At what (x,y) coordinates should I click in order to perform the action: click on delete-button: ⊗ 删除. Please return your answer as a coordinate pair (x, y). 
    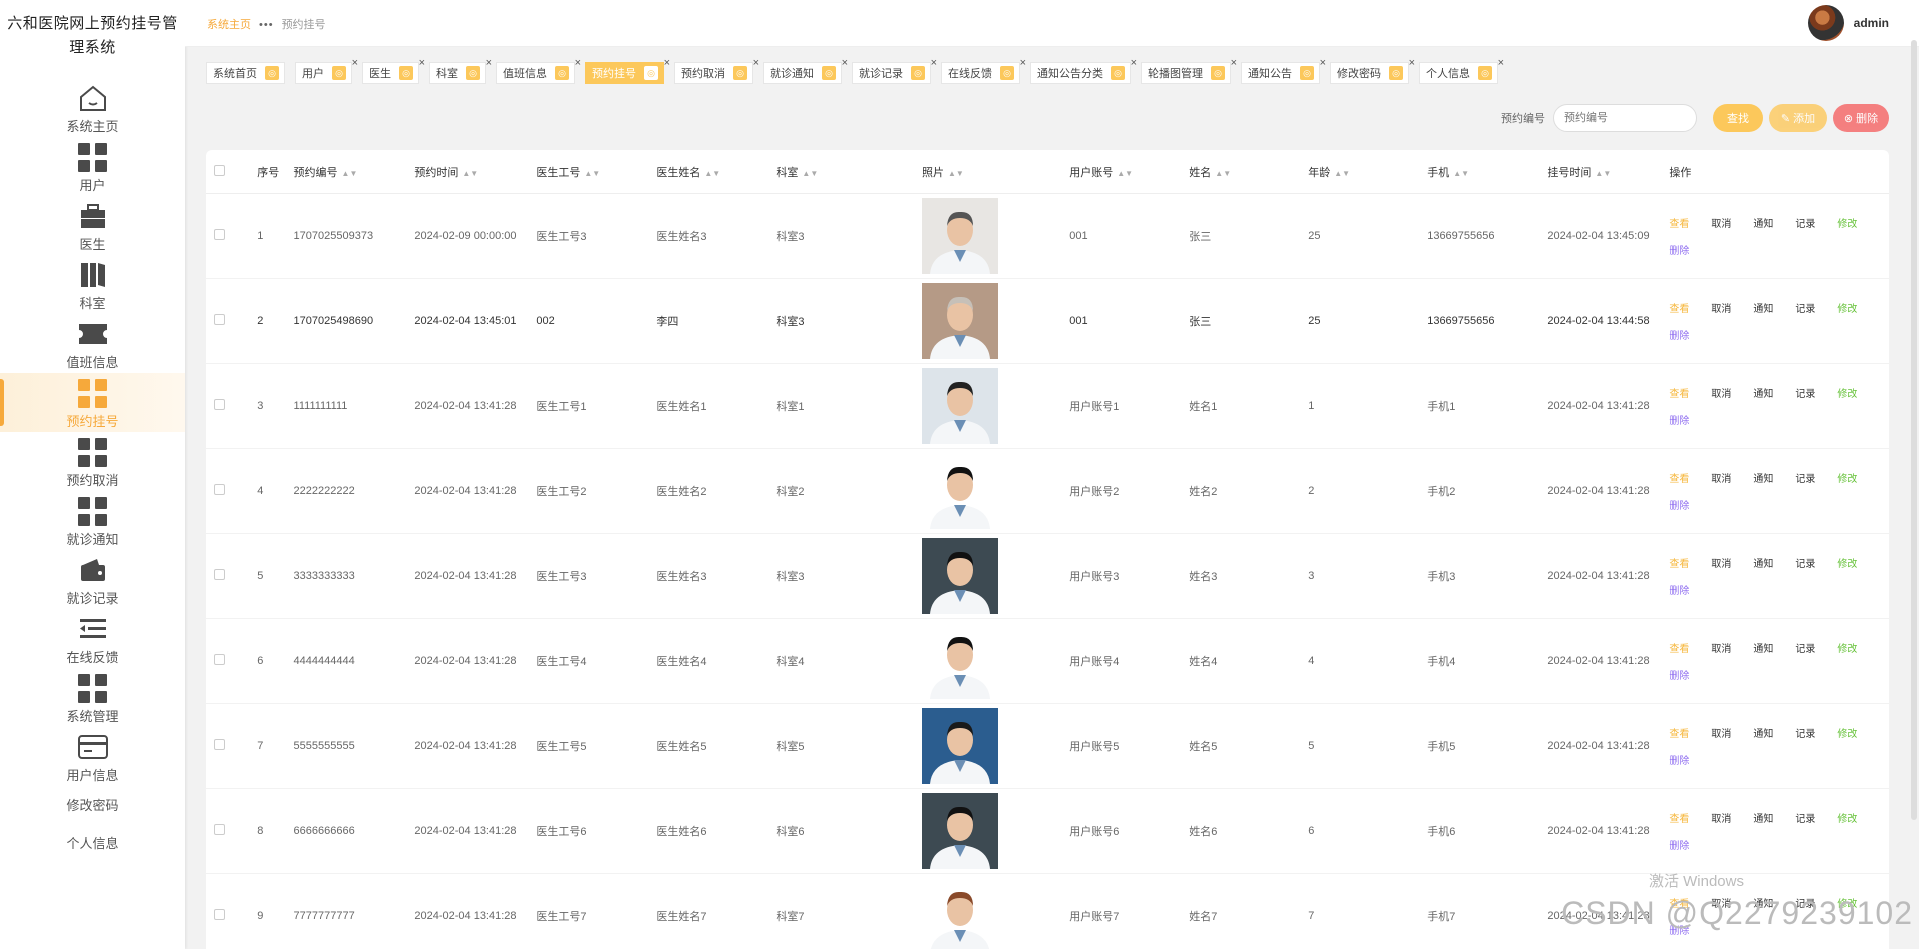
    Looking at the image, I should click on (1861, 118).